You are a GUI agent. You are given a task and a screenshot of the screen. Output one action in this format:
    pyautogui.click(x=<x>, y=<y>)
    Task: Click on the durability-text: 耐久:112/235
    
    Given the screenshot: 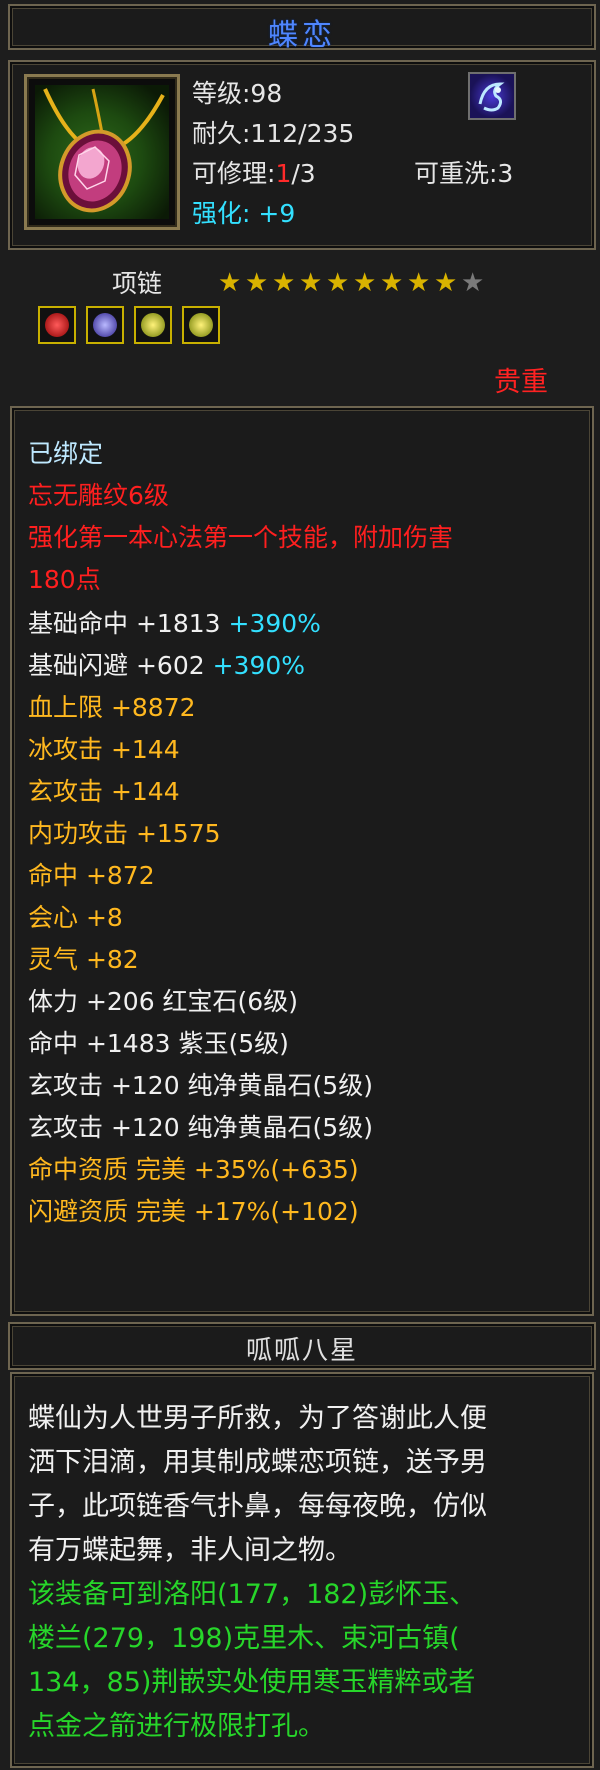 What is the action you would take?
    pyautogui.click(x=273, y=133)
    